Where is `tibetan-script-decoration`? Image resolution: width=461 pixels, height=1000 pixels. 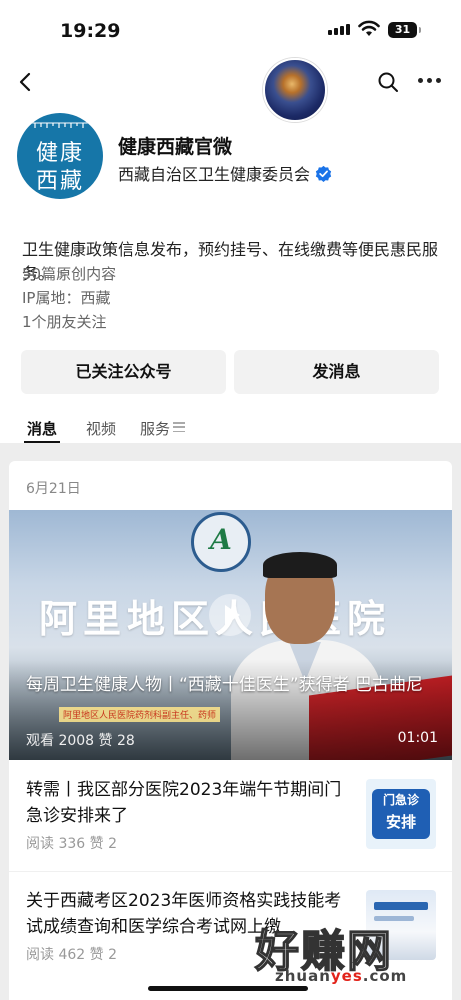
tibetan-script-decoration is located at coordinates (60, 125).